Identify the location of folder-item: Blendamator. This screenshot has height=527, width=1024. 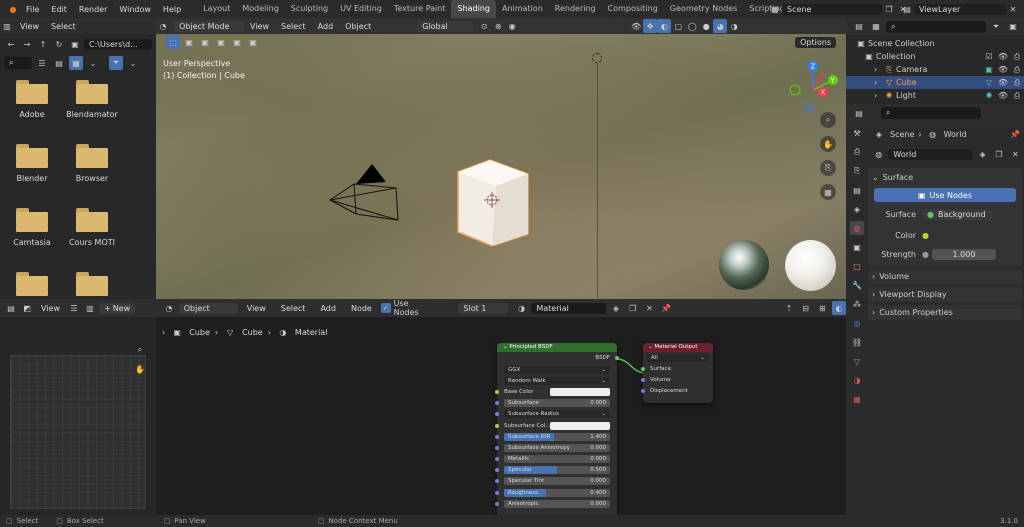
(92, 99).